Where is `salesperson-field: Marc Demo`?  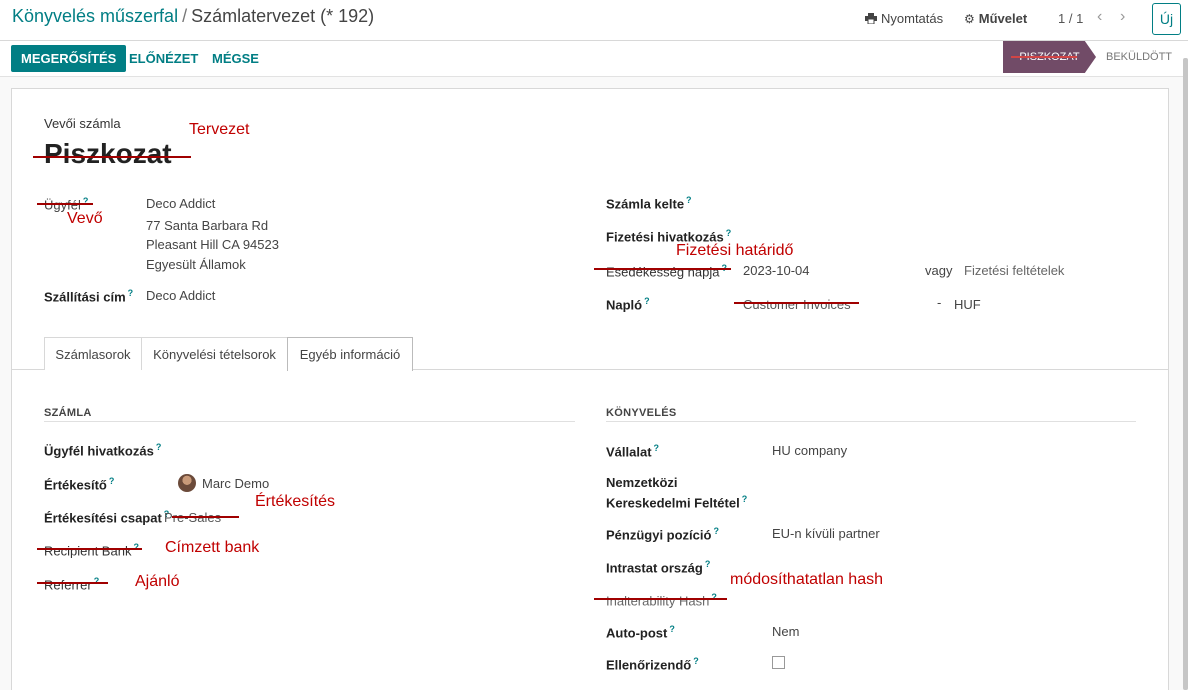
salesperson-field: Marc Demo is located at coordinates (223, 483).